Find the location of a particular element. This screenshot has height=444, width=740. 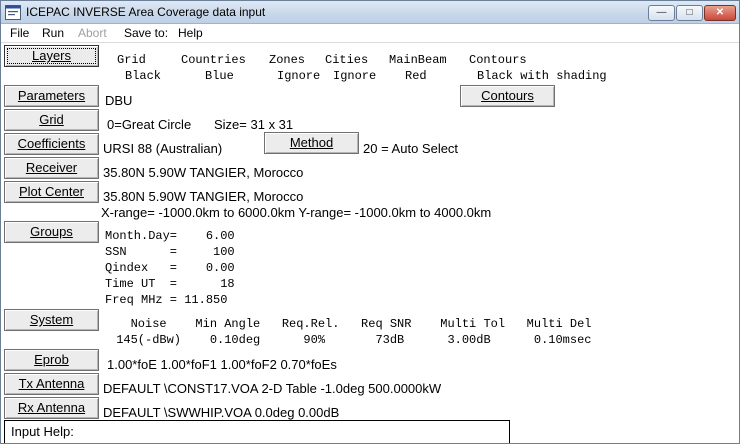

groups-button: Groups is located at coordinates (51, 232).